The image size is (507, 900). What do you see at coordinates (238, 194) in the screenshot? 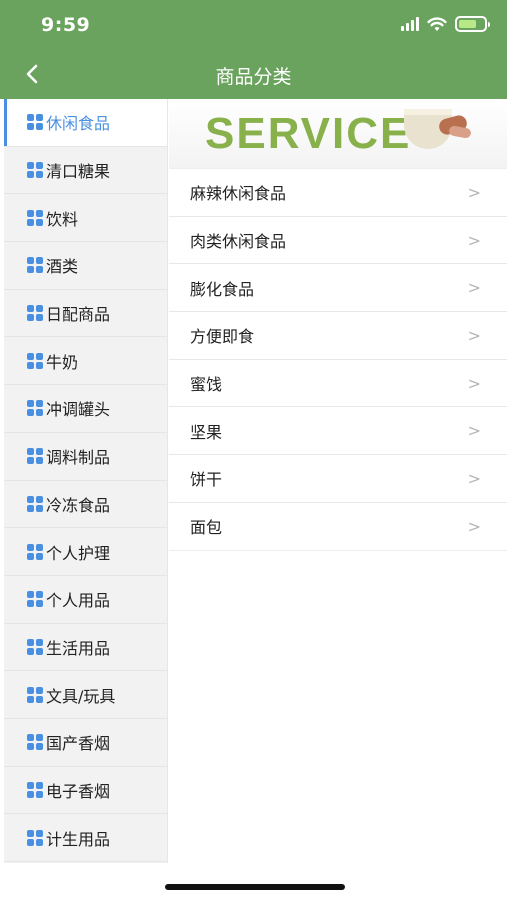
I see `subcategory-label: 麻辣休闲食品` at bounding box center [238, 194].